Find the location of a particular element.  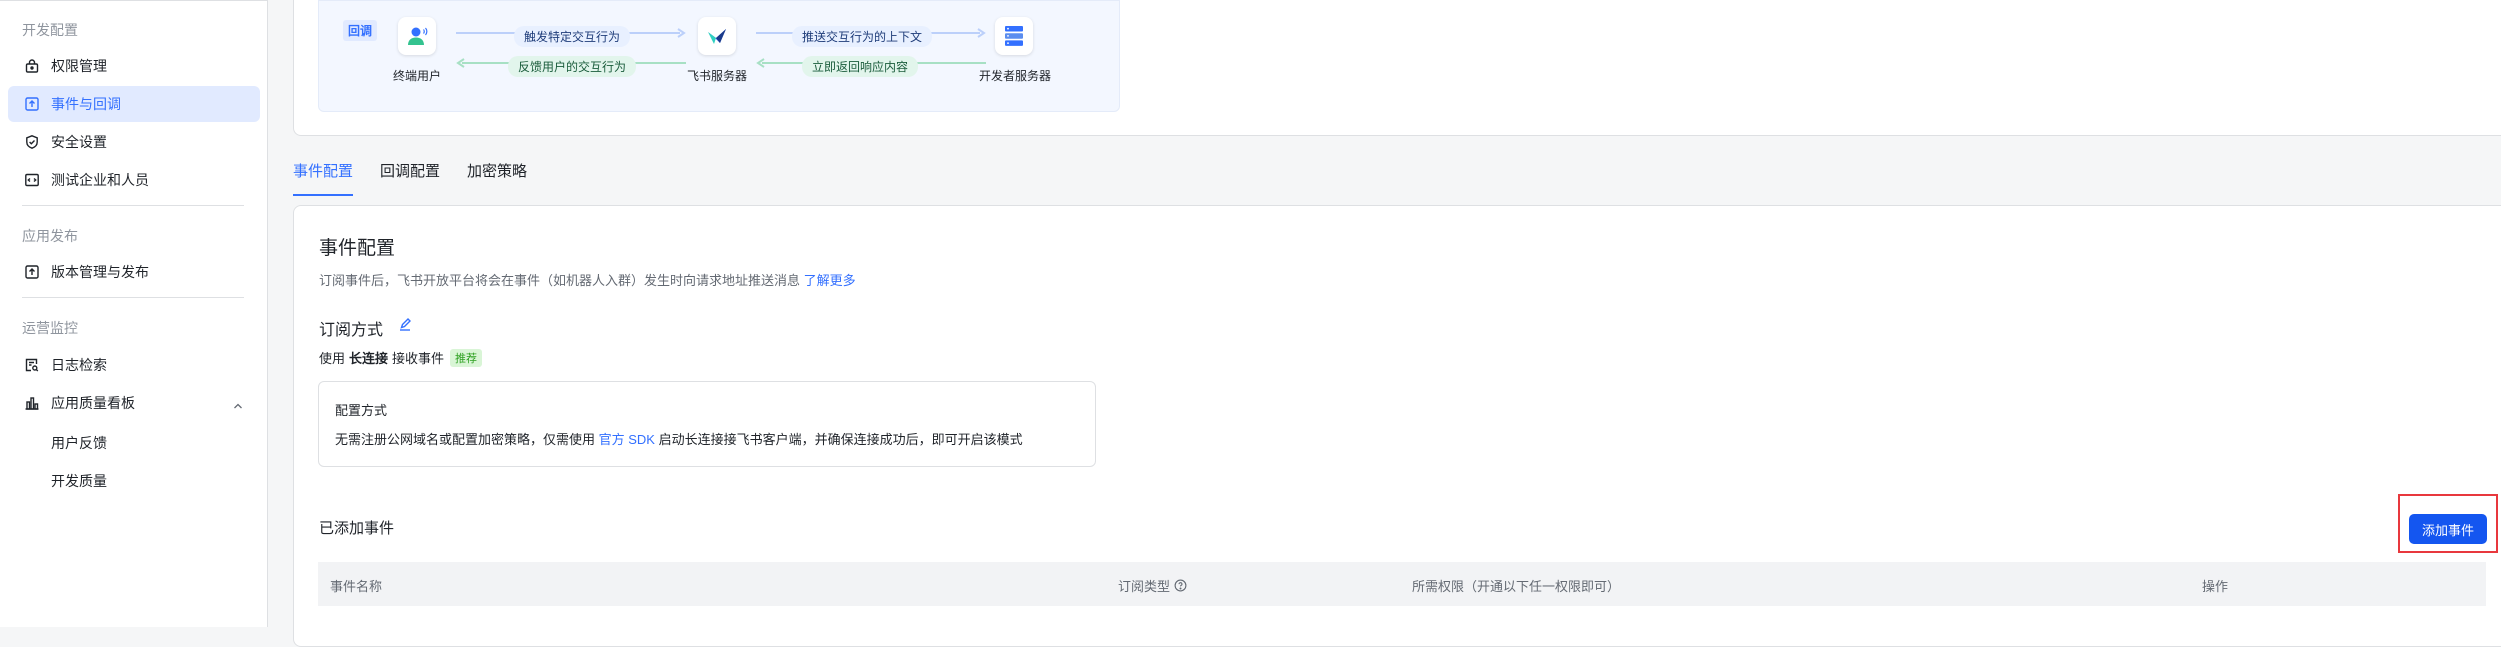

sidebar-item-label: 测试企业和人员 is located at coordinates (100, 180).